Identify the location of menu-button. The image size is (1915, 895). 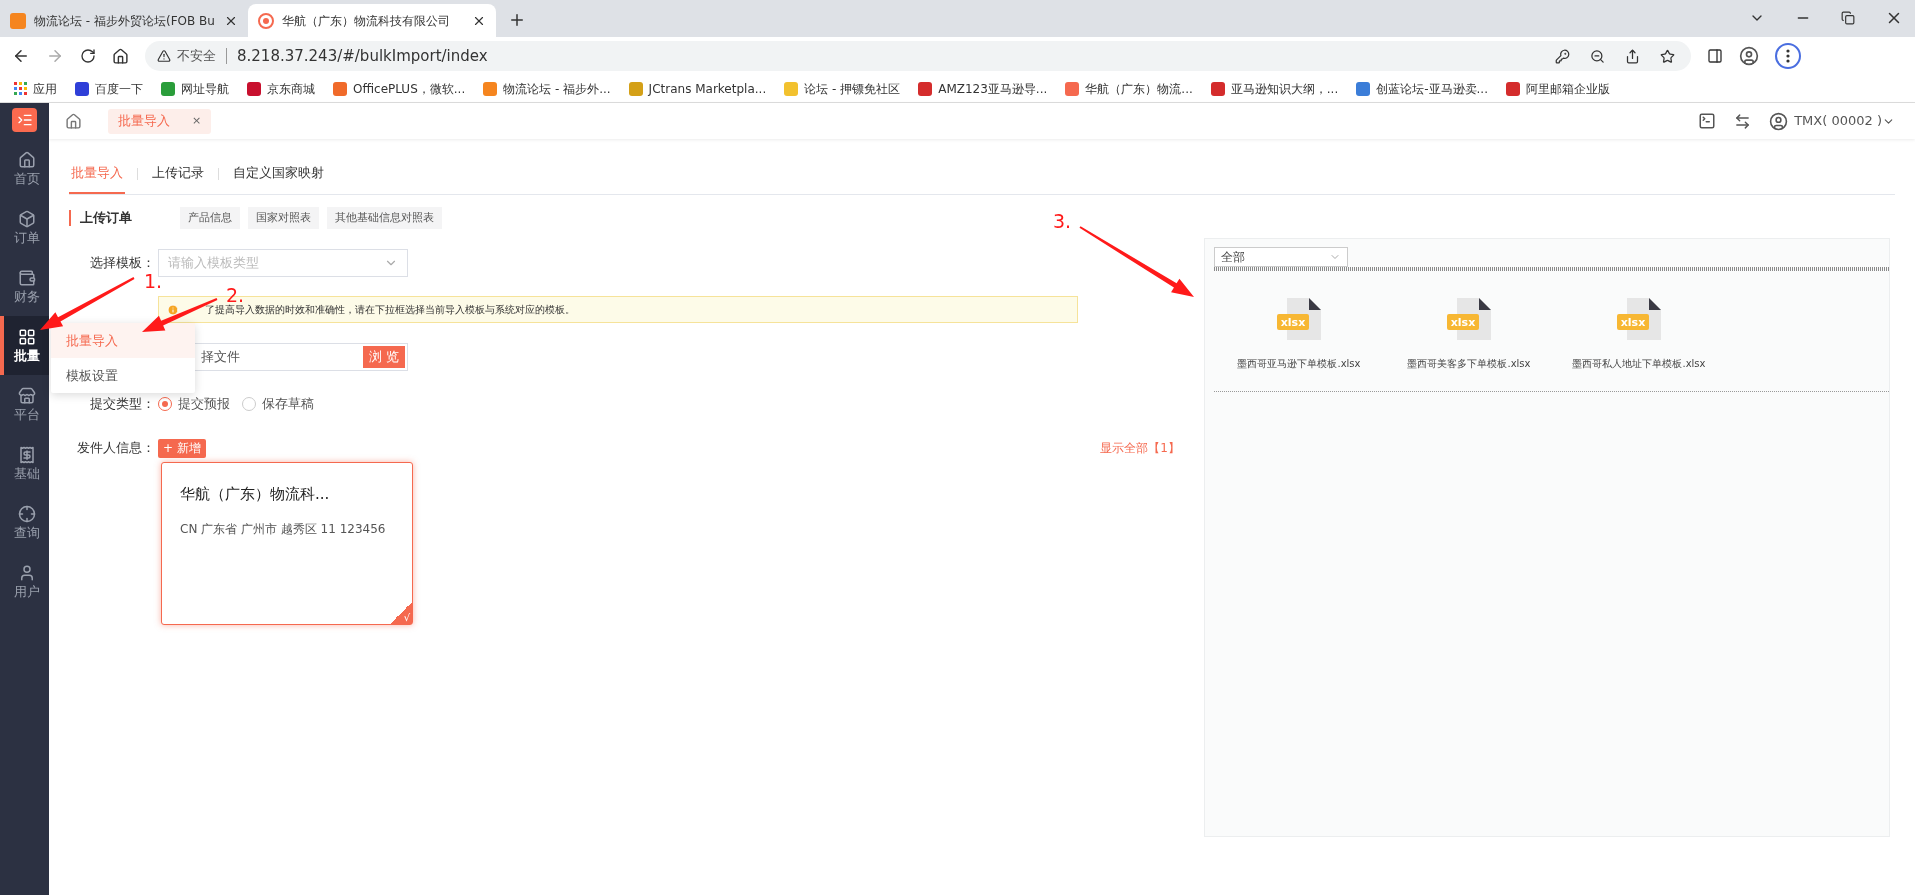
(1788, 56).